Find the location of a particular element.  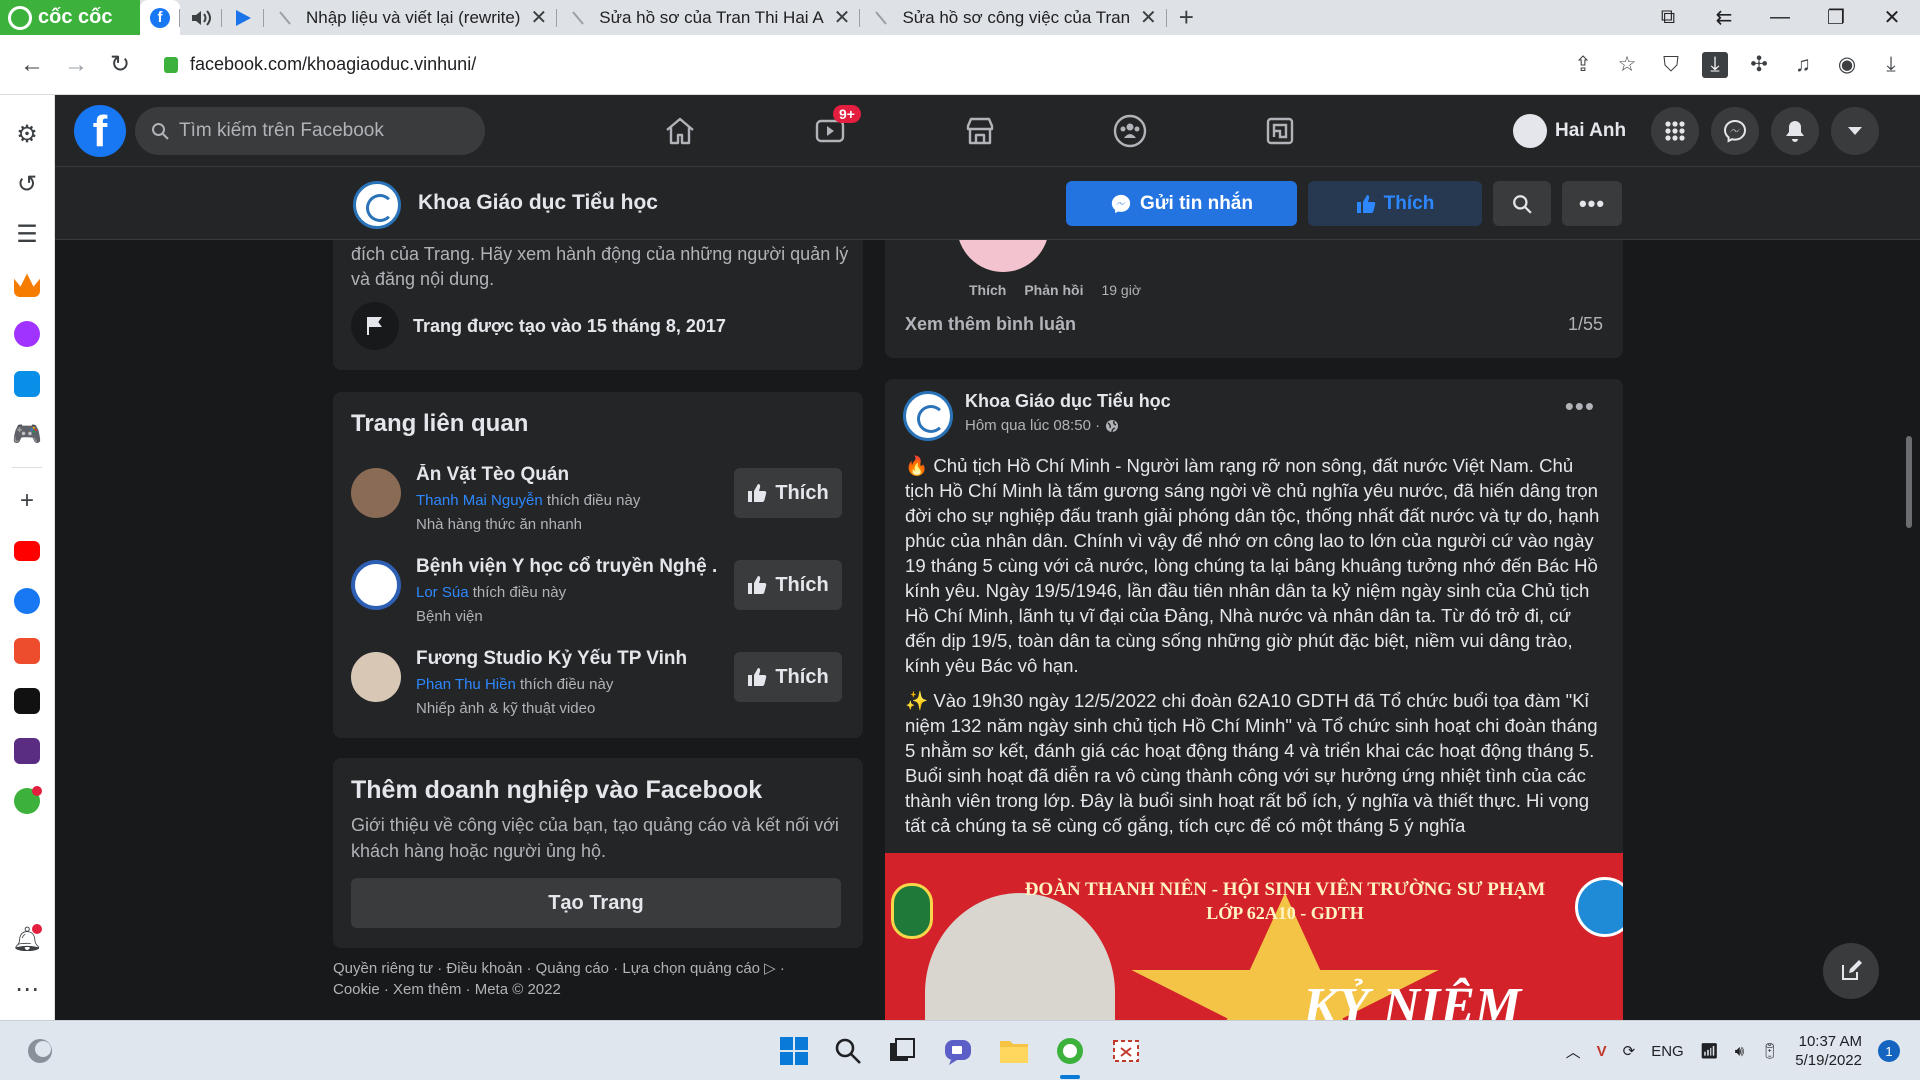

weather-icon is located at coordinates (40, 1051).